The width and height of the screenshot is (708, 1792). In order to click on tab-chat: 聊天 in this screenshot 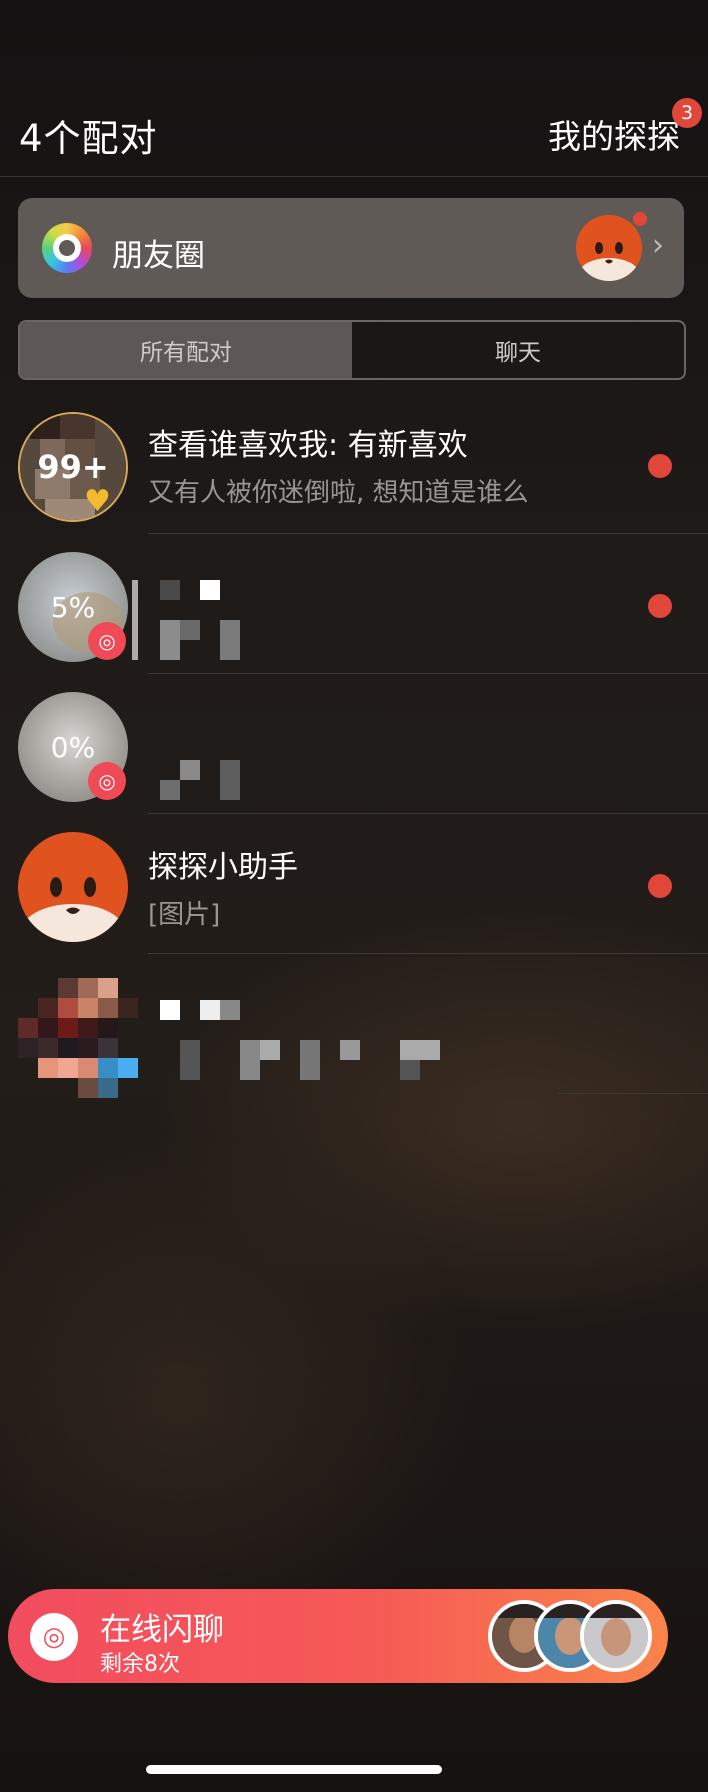, I will do `click(518, 350)`.